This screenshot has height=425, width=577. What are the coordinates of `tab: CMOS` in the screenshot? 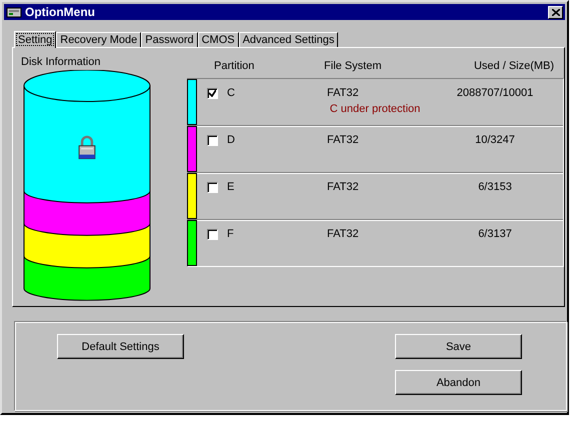 It's located at (218, 40).